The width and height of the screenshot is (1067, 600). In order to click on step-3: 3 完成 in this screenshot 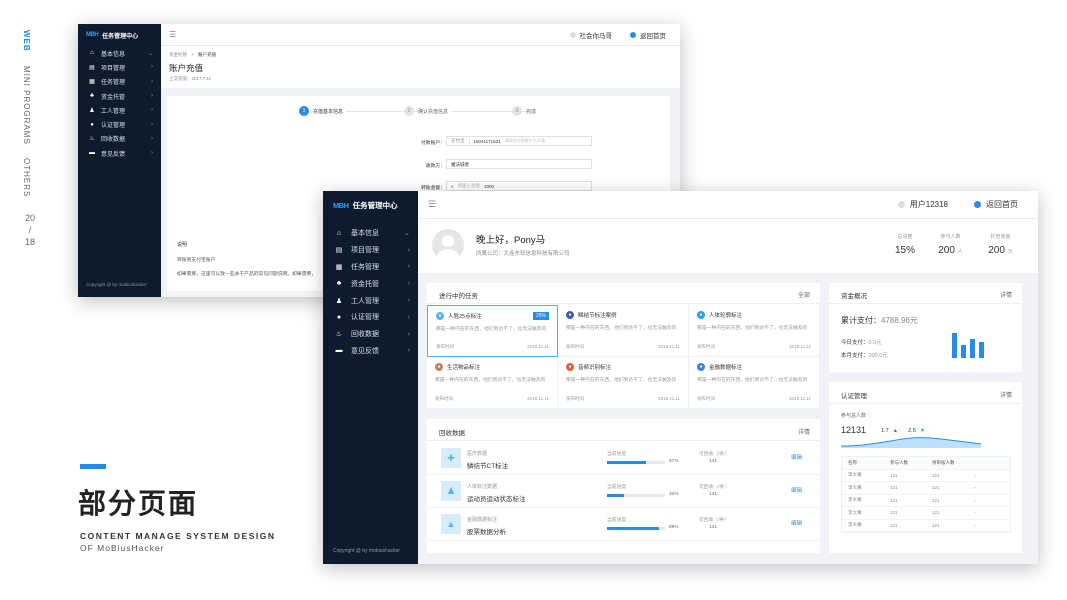, I will do `click(524, 111)`.